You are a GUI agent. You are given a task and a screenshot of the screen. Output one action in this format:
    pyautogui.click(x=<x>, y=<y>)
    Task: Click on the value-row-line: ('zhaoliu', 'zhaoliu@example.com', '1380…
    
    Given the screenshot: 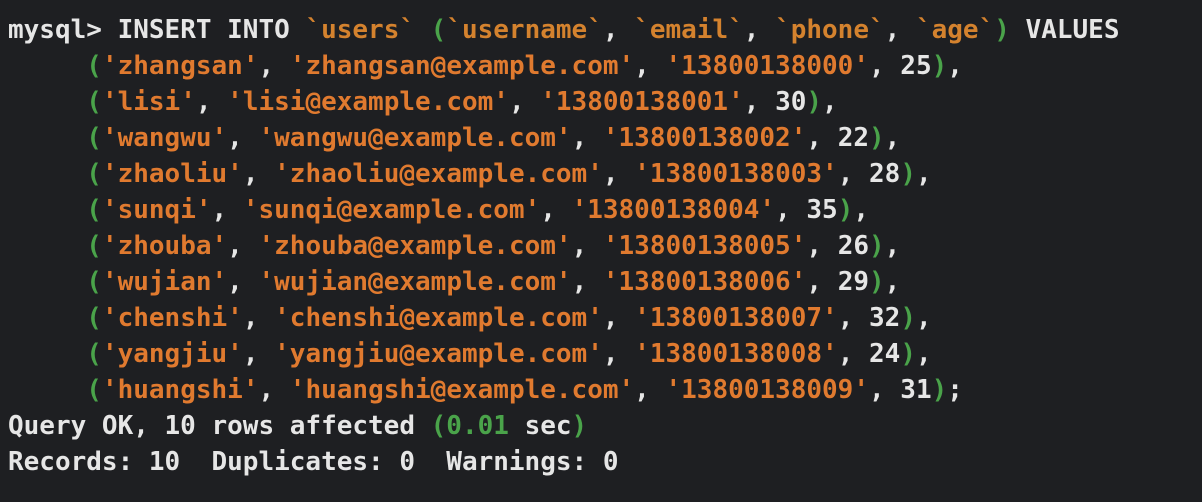 What is the action you would take?
    pyautogui.click(x=509, y=174)
    